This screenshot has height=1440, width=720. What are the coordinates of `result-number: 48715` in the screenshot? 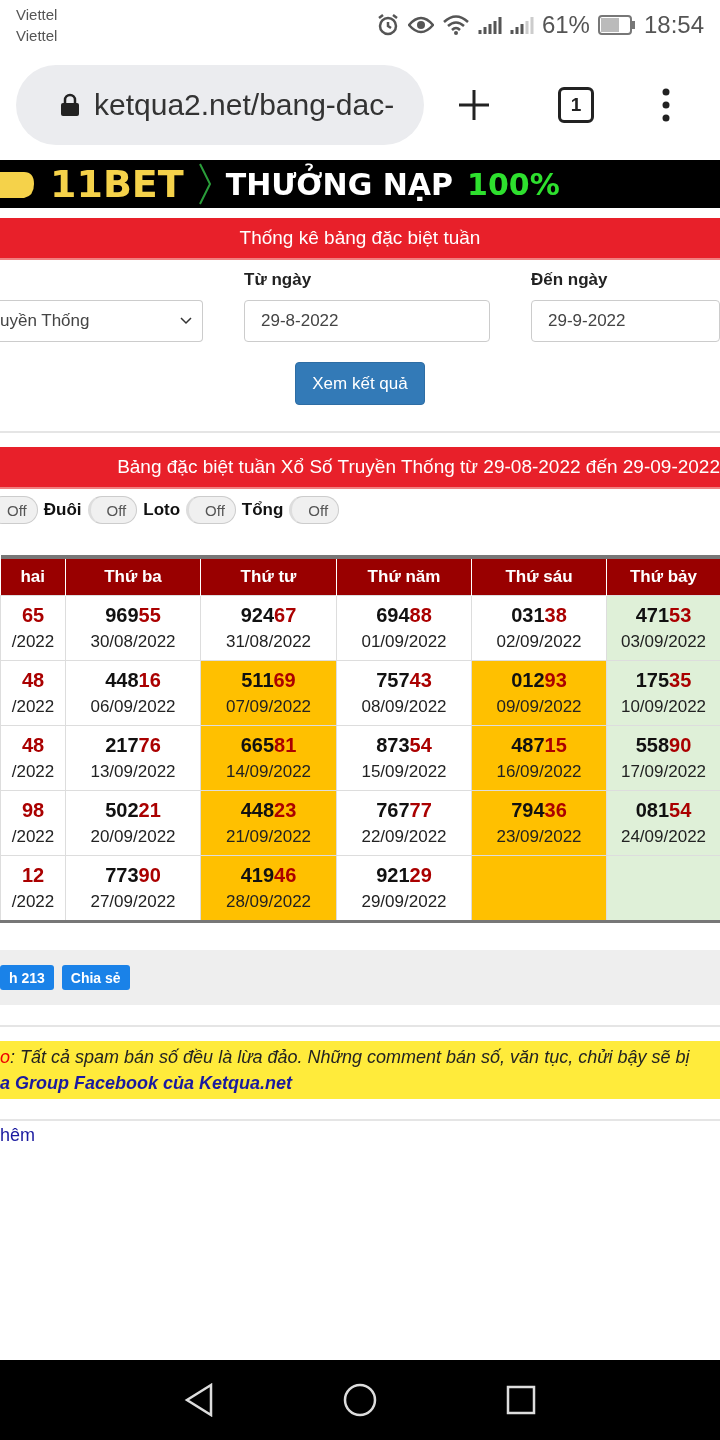 It's located at (539, 745).